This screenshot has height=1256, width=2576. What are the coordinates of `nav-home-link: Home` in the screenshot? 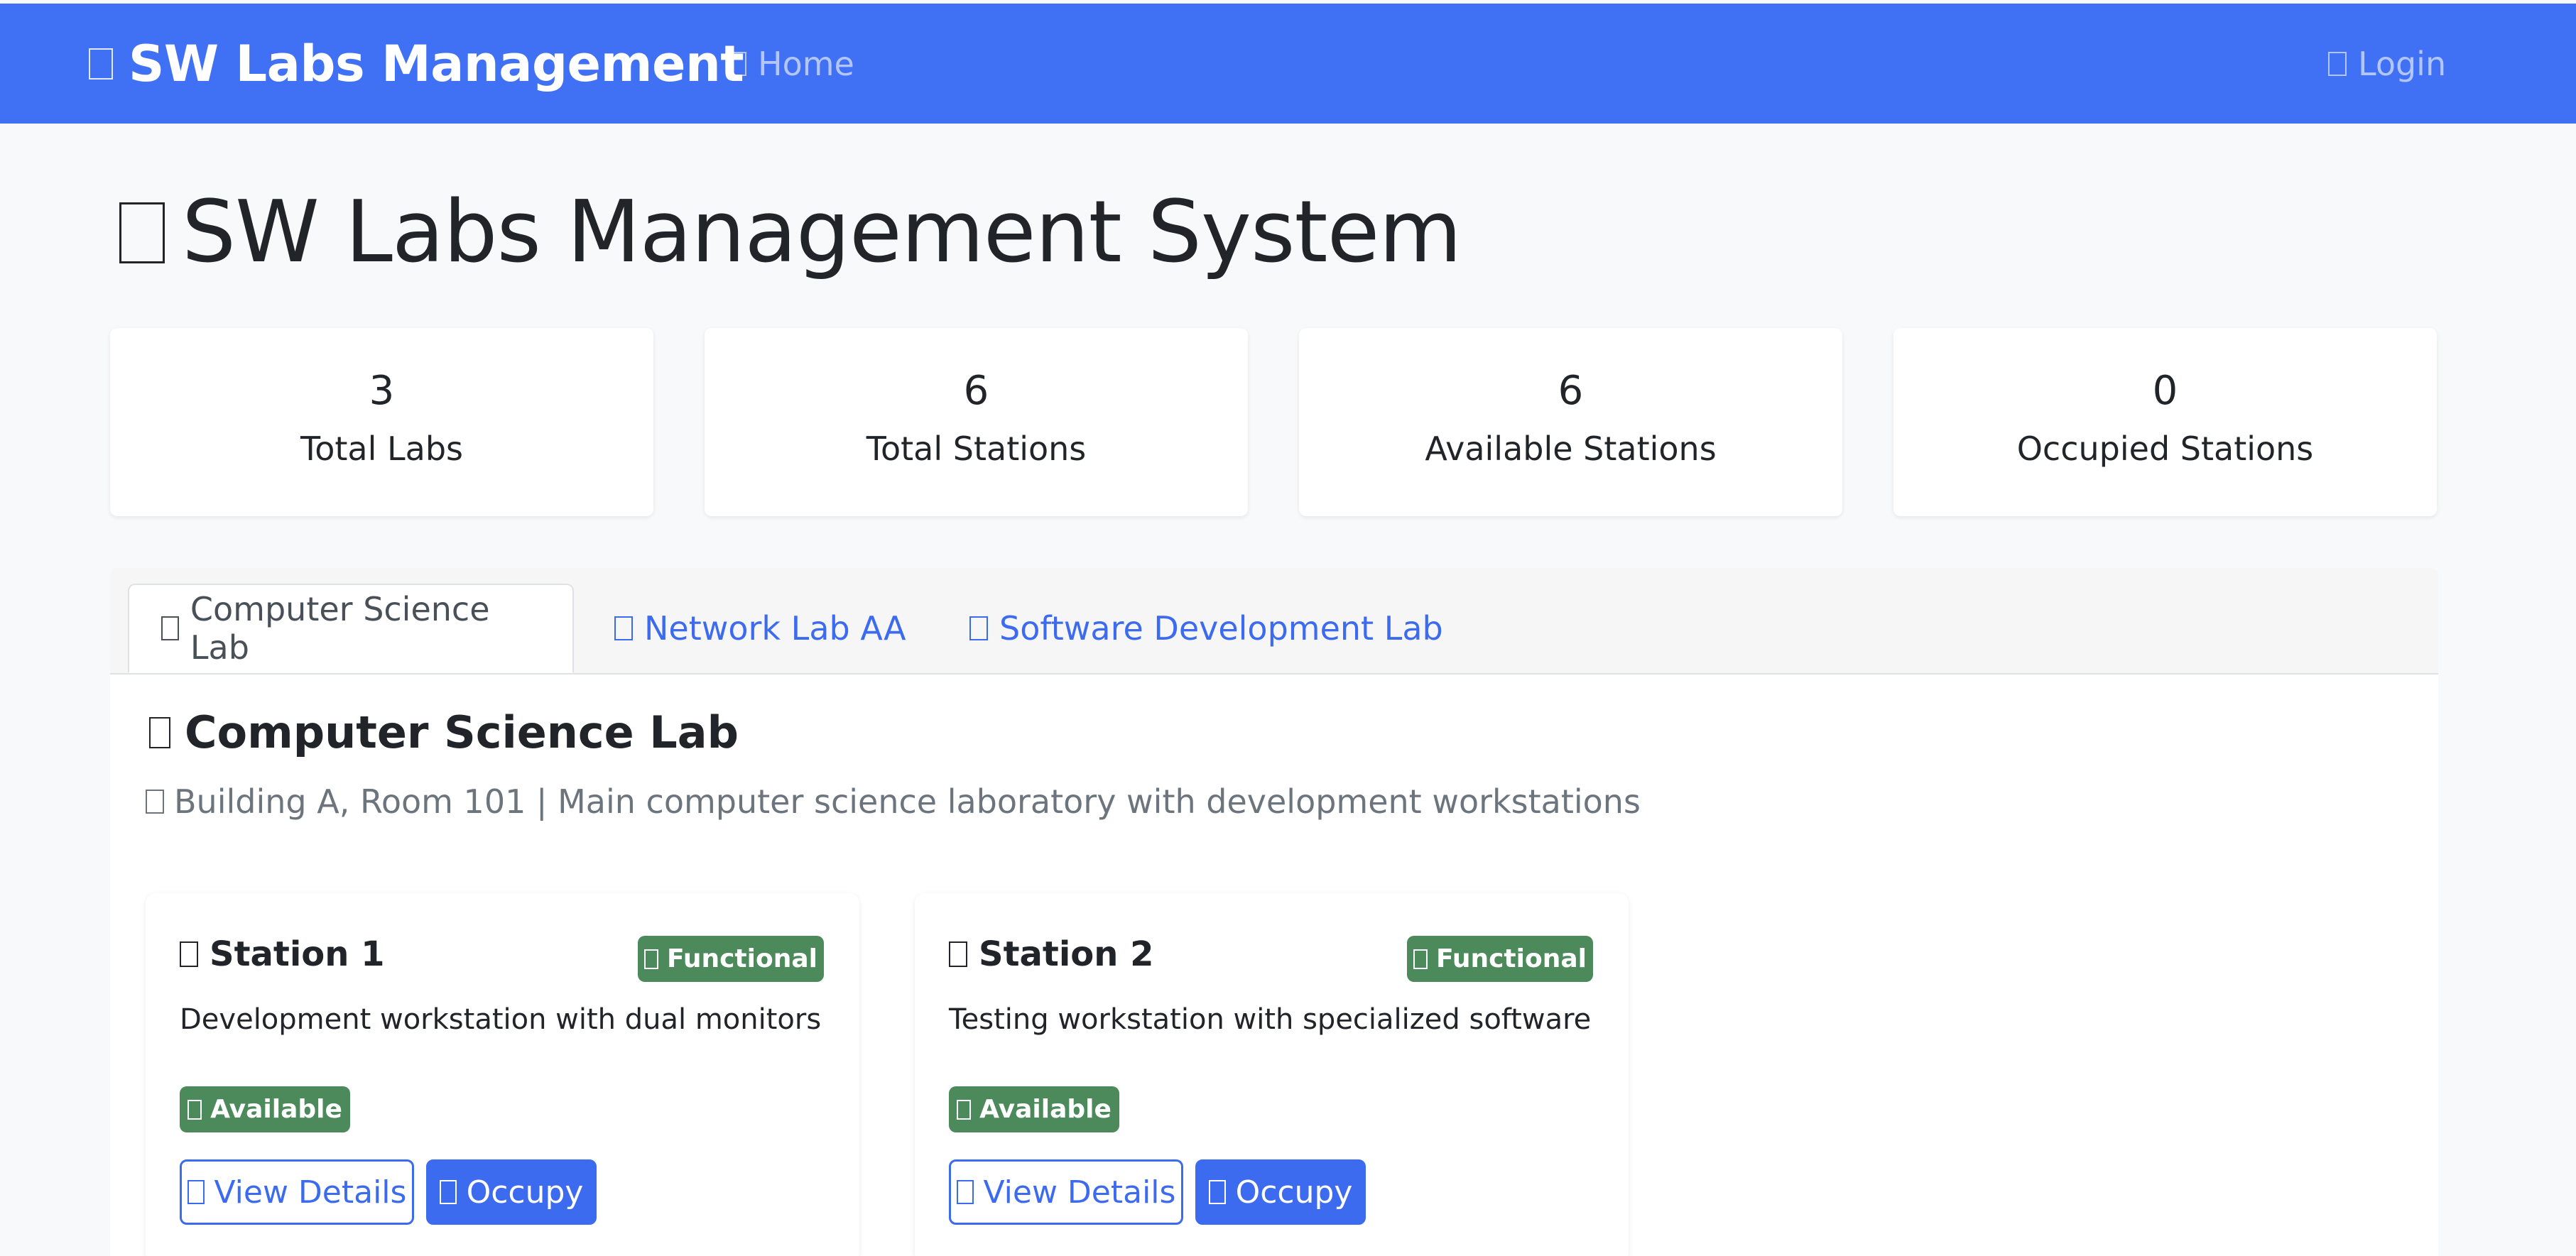 It's located at (791, 64).